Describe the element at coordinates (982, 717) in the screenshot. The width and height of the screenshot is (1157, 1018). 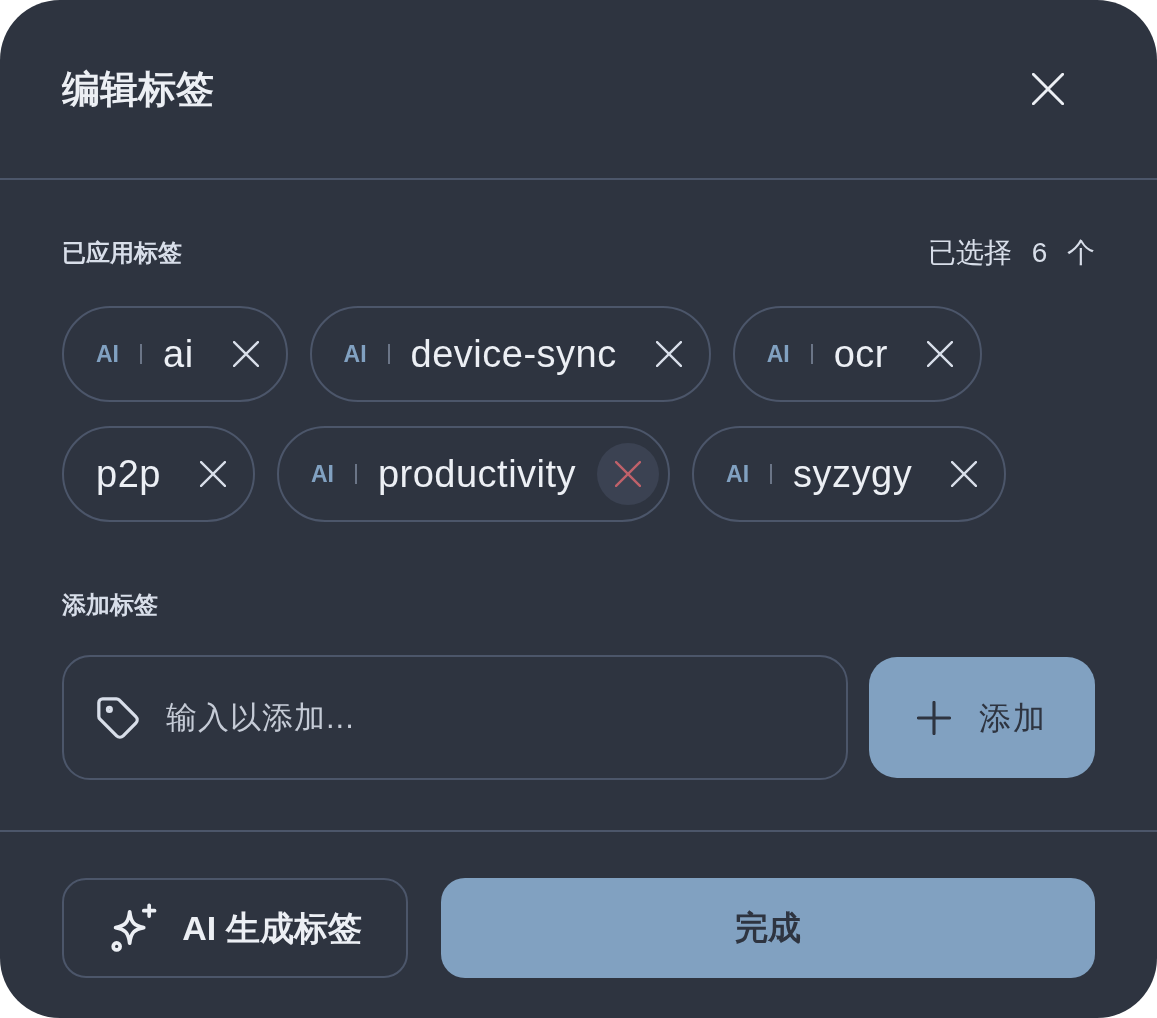
I see `add-button: 添加` at that location.